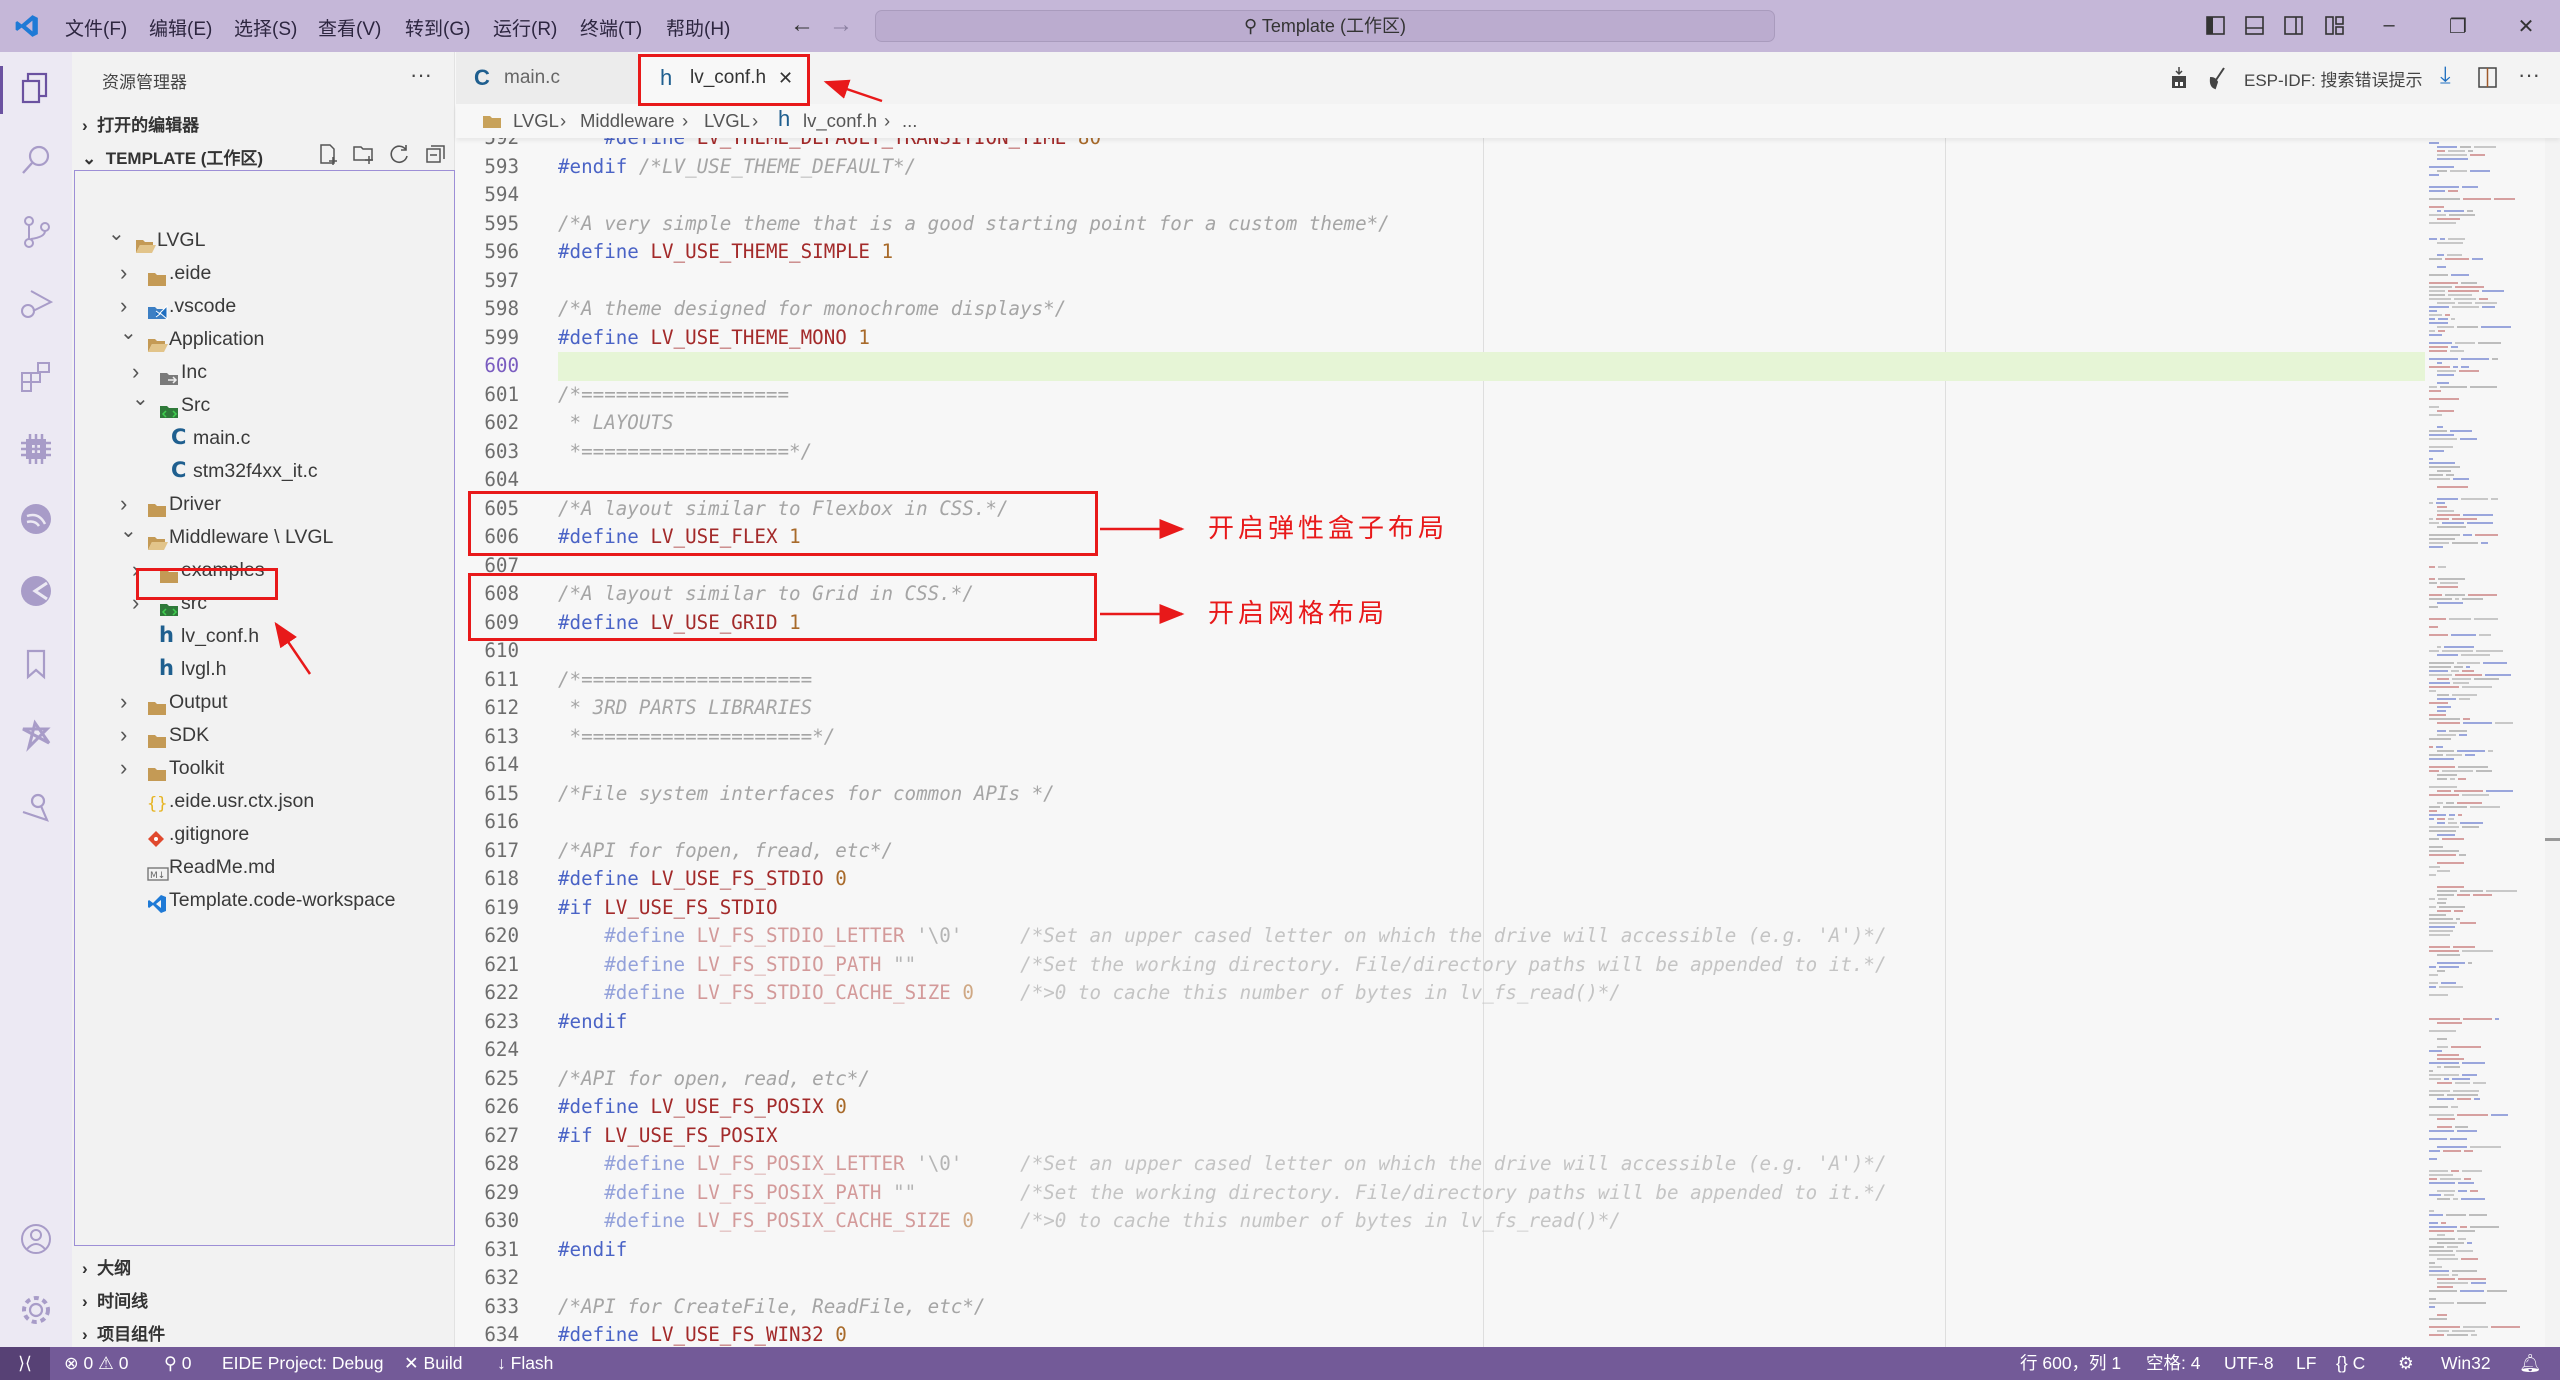 This screenshot has width=2560, height=1380. Describe the element at coordinates (36, 519) in the screenshot. I see `esp-idf-icon` at that location.